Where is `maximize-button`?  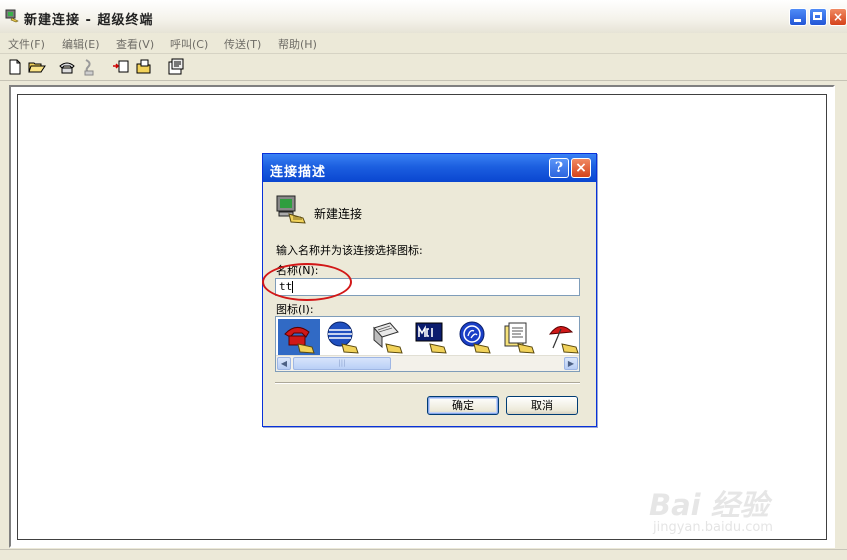
maximize-button is located at coordinates (818, 17).